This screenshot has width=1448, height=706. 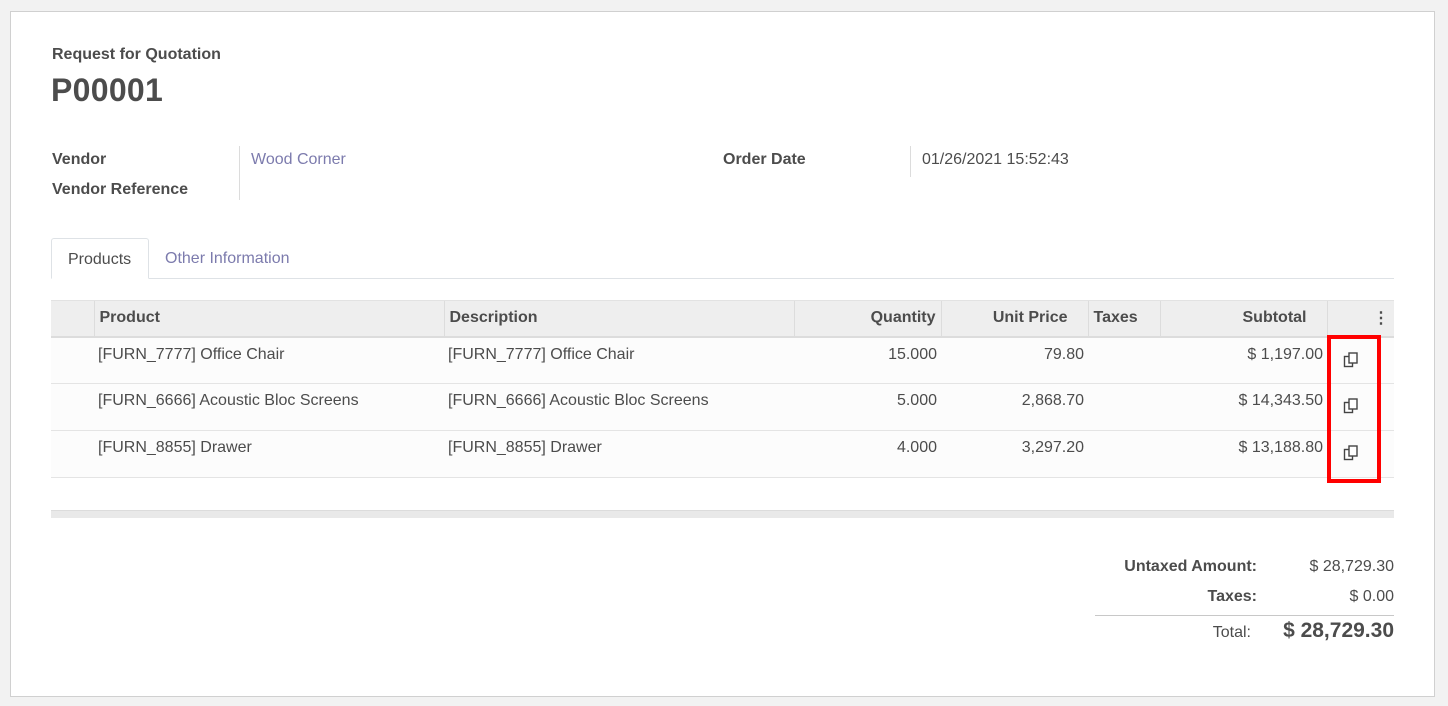 What do you see at coordinates (268, 319) in the screenshot?
I see `column-header-product: Product` at bounding box center [268, 319].